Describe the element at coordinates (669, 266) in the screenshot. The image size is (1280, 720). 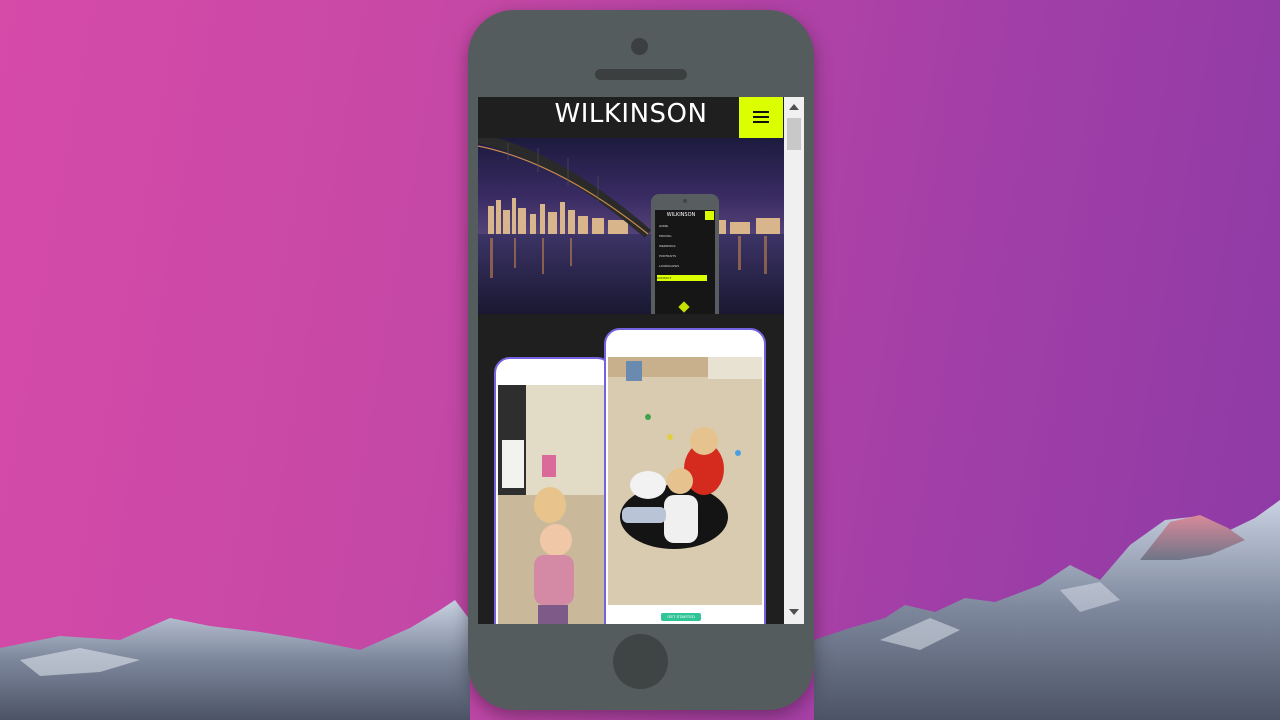
I see `mini-menu-item: LANDSCAPES` at that location.